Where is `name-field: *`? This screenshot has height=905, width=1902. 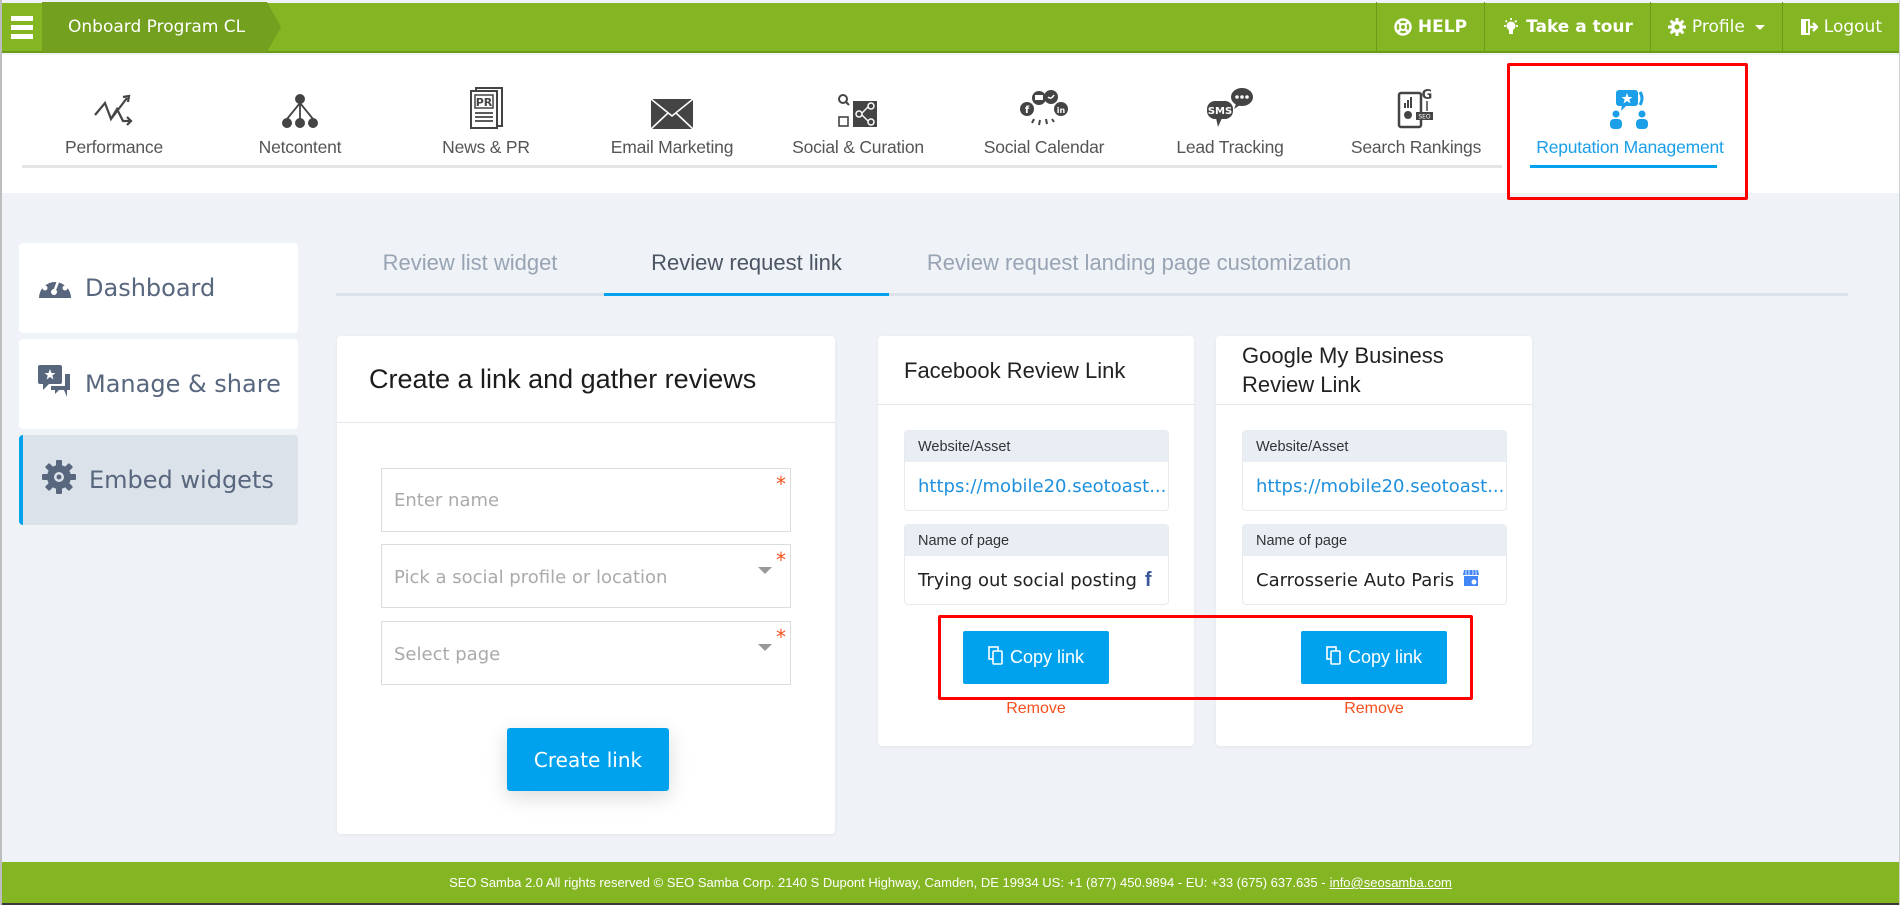
name-field: * is located at coordinates (586, 500).